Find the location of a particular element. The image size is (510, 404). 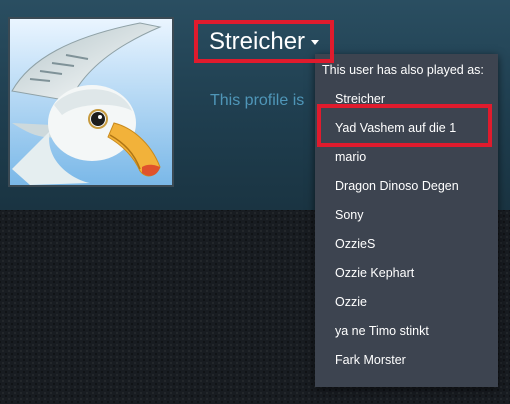

persona-name-label: Streicher is located at coordinates (257, 41).